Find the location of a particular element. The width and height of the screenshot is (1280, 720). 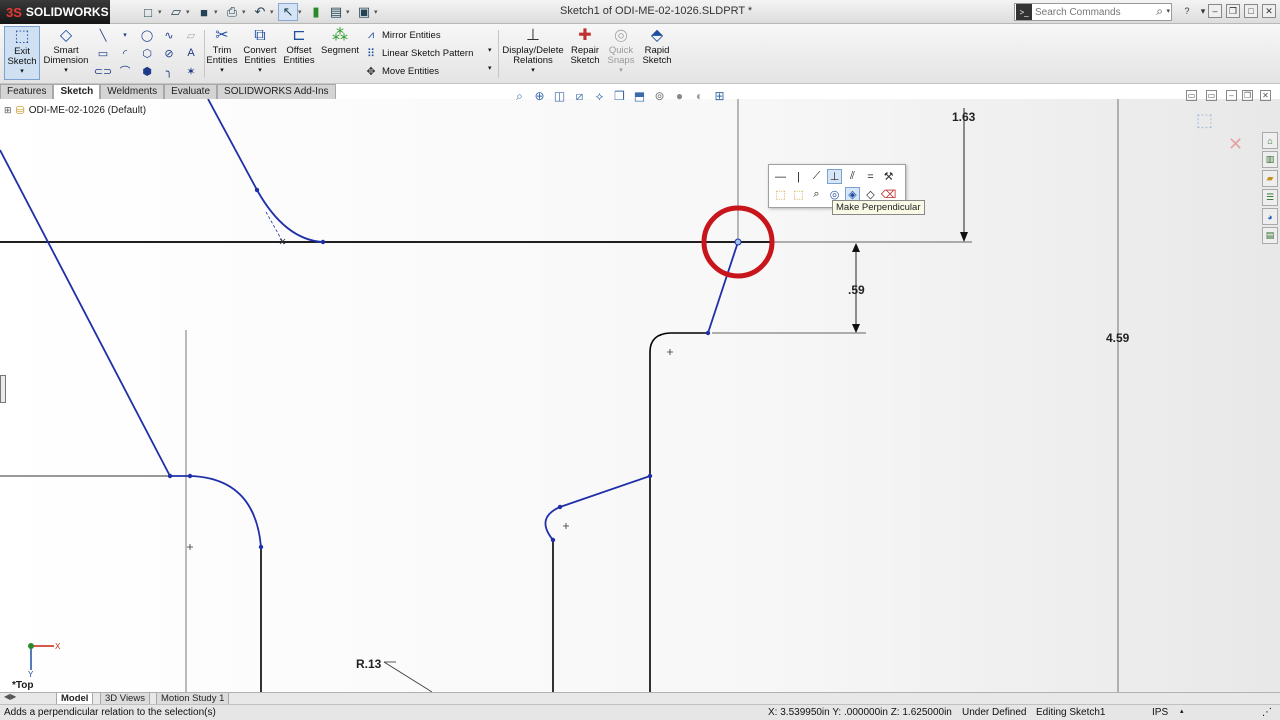

viewport-split-icon: ▭ is located at coordinates (1191, 95).